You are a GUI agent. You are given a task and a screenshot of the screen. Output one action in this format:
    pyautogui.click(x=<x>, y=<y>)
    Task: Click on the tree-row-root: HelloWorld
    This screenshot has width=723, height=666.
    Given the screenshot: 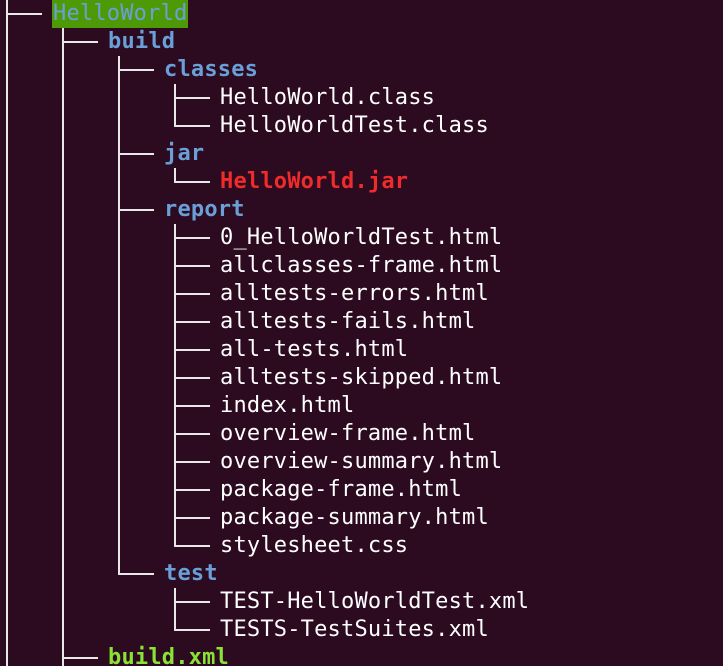 What is the action you would take?
    pyautogui.click(x=361, y=14)
    